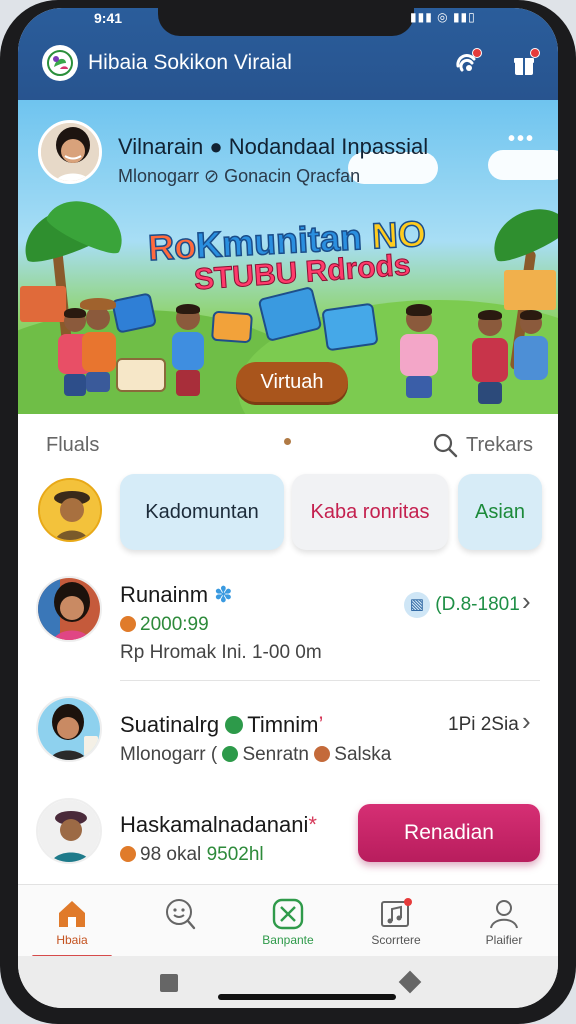 Image resolution: width=576 pixels, height=1024 pixels. Describe the element at coordinates (504, 914) in the screenshot. I see `person-icon` at that location.